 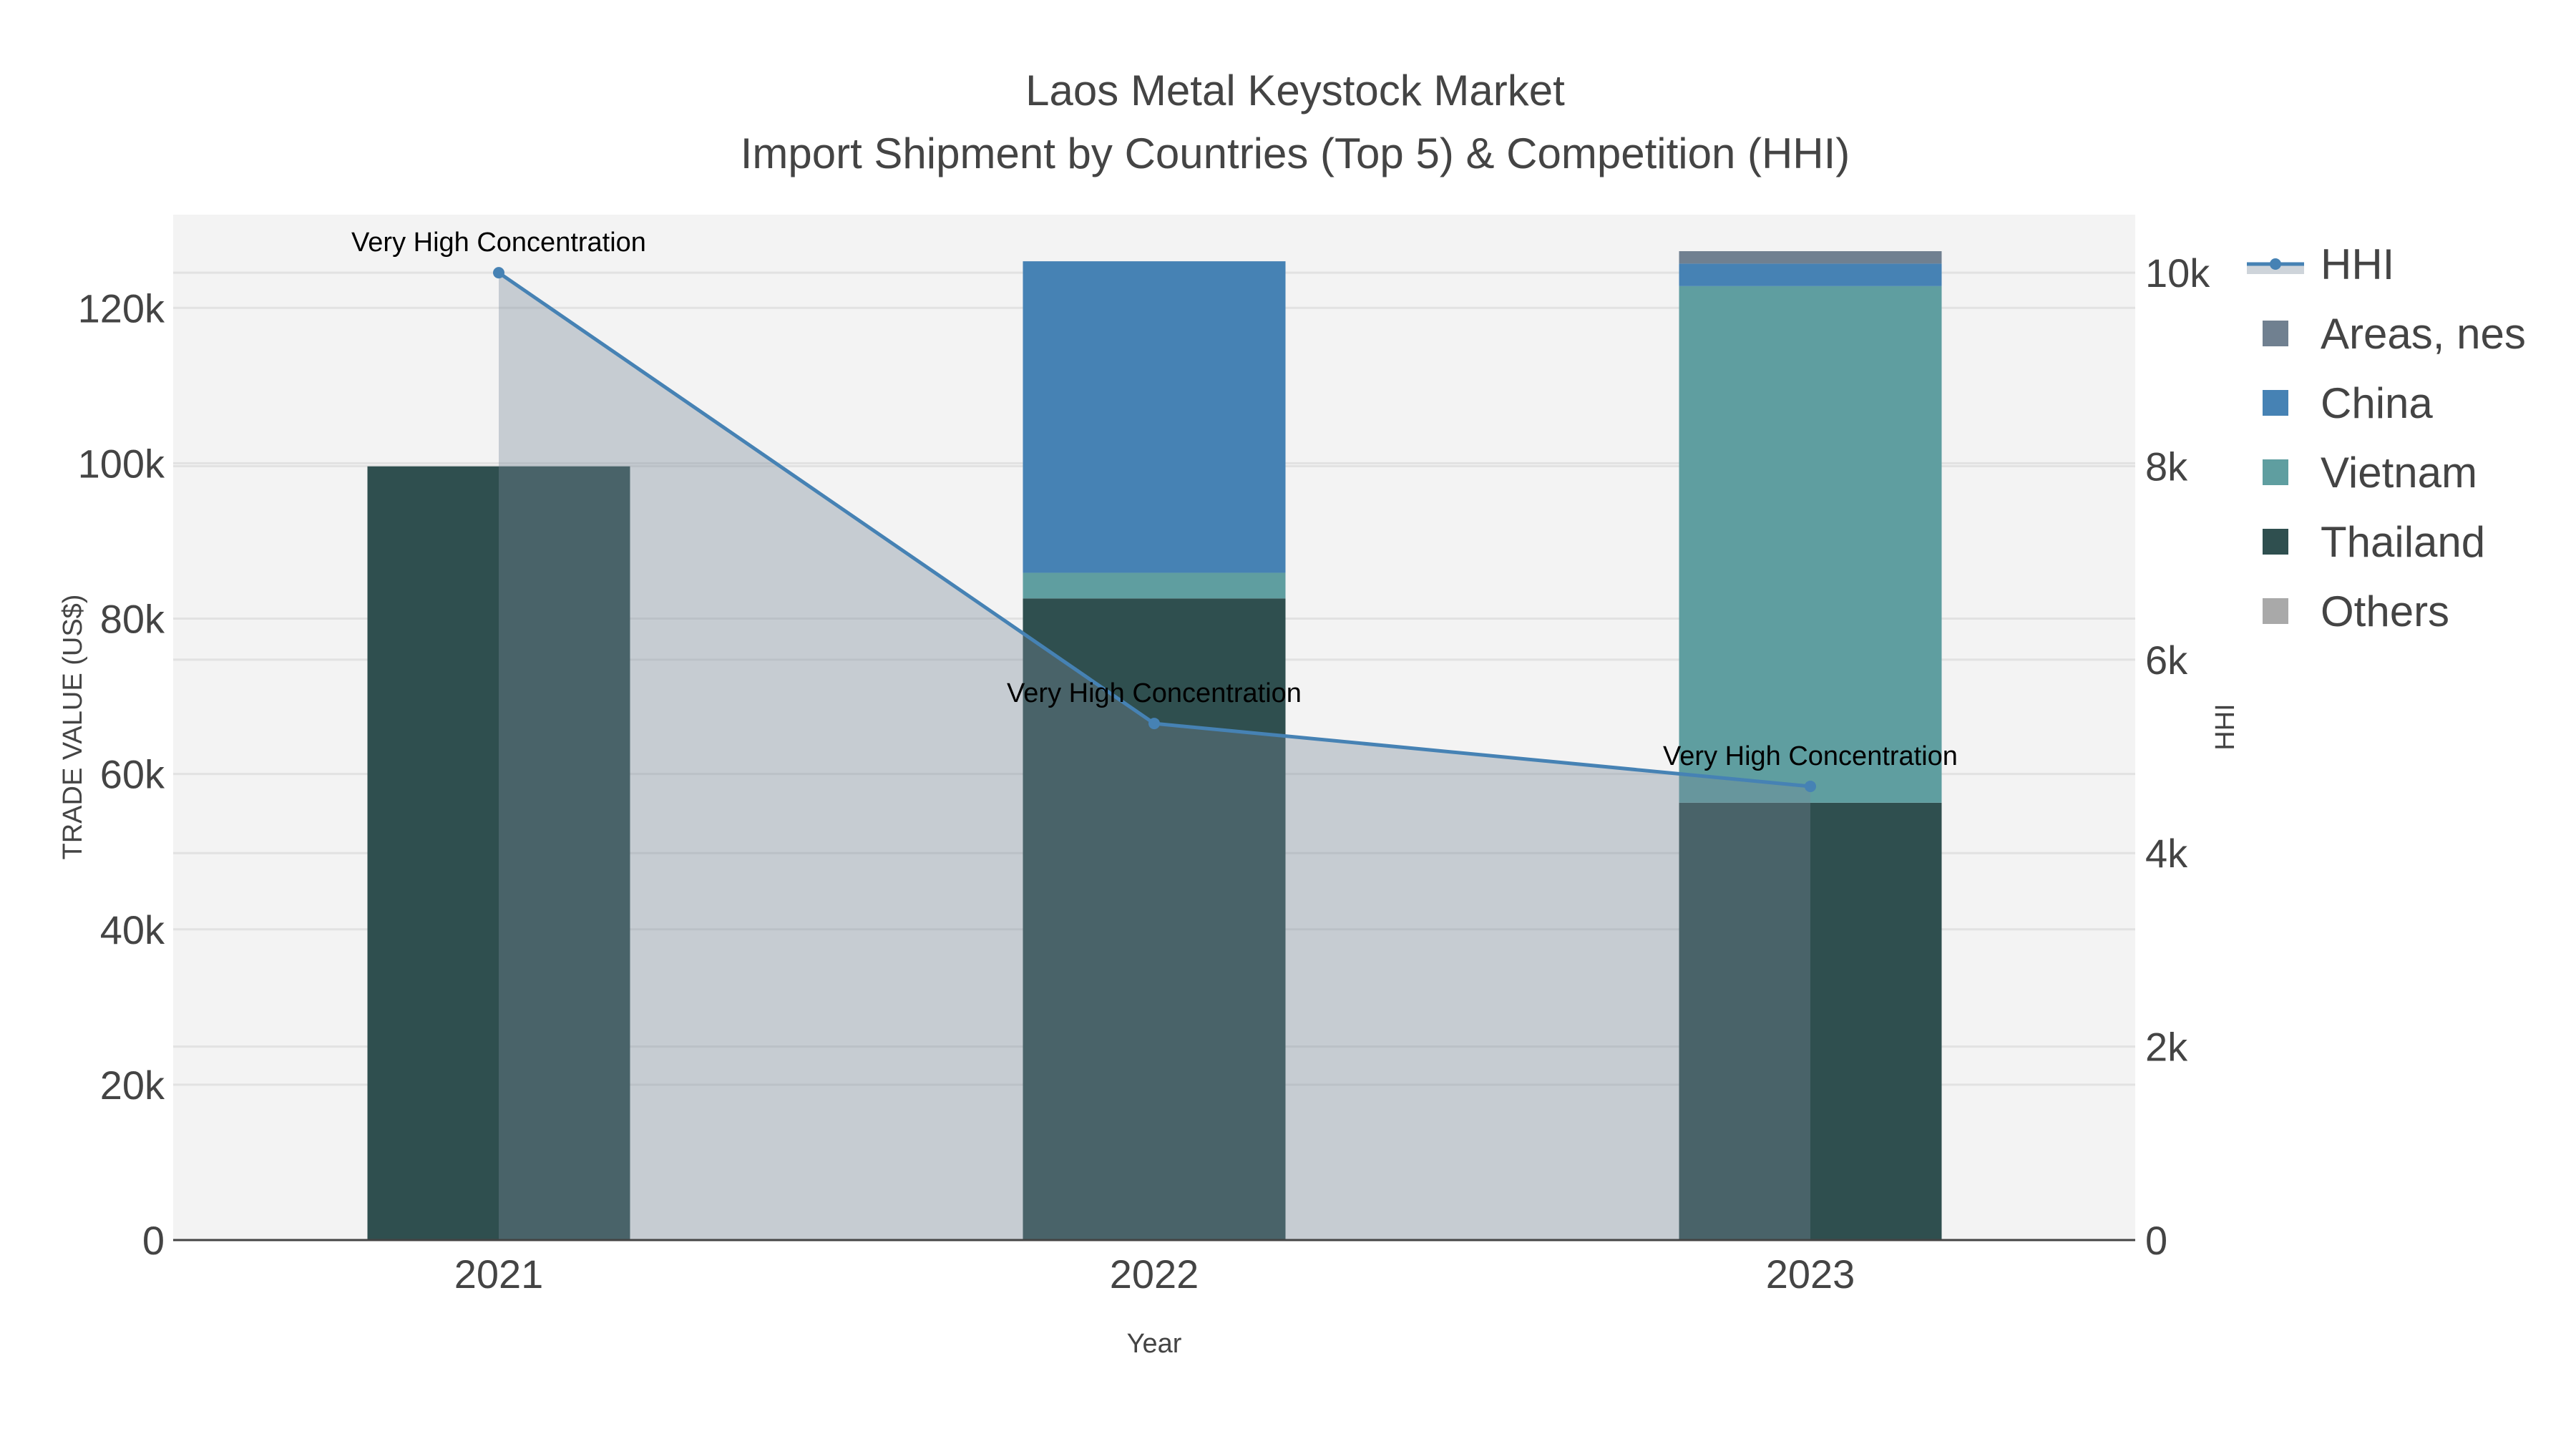 I want to click on y-tick-label: 0, so click(x=153, y=1240).